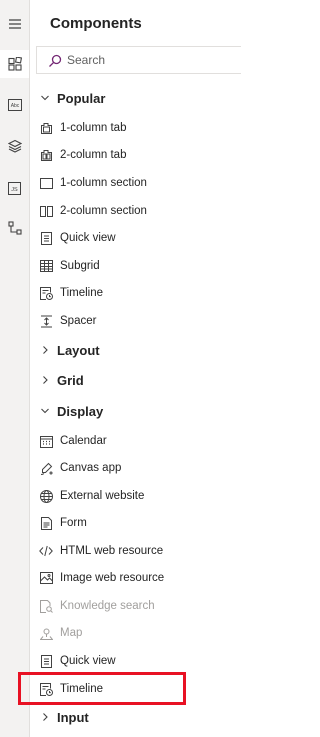 Image resolution: width=320 pixels, height=737 pixels. I want to click on map-icon, so click(46, 633).